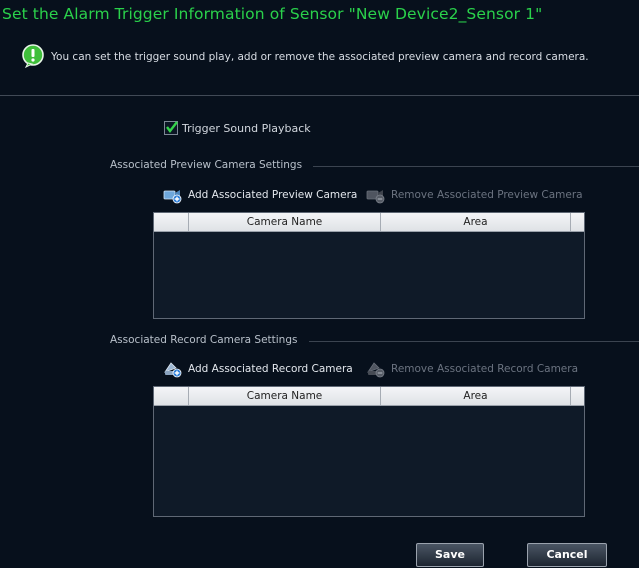  Describe the element at coordinates (485, 369) in the screenshot. I see `remove-record-camera-label: Remove Associated Record Camera` at that location.